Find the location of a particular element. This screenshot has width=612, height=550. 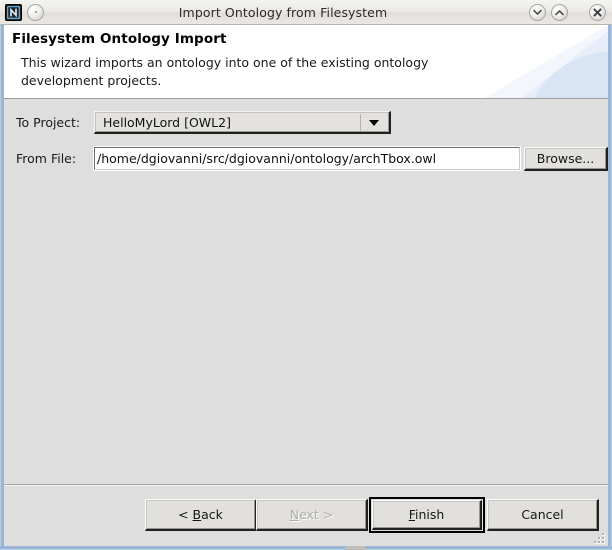

window-bottom-notch is located at coordinates (355, 548).